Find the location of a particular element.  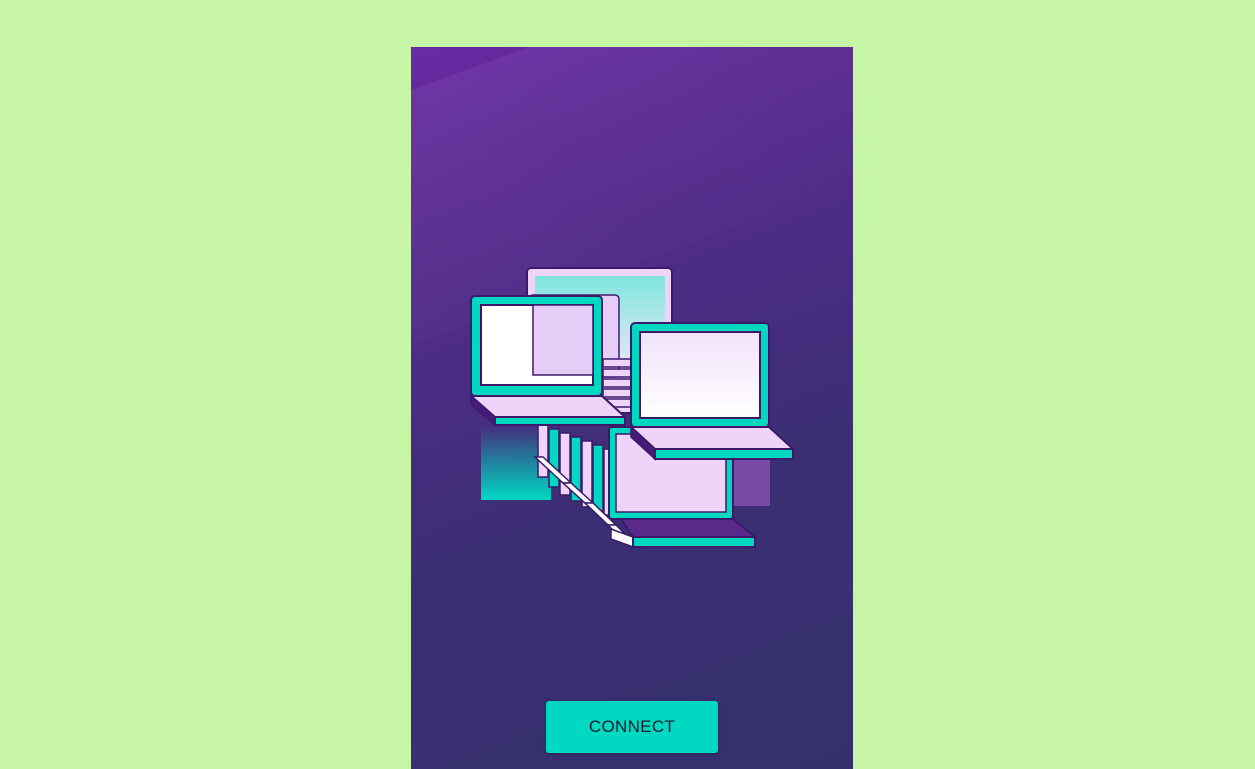

laptops-network-illustration is located at coordinates (632, 408).